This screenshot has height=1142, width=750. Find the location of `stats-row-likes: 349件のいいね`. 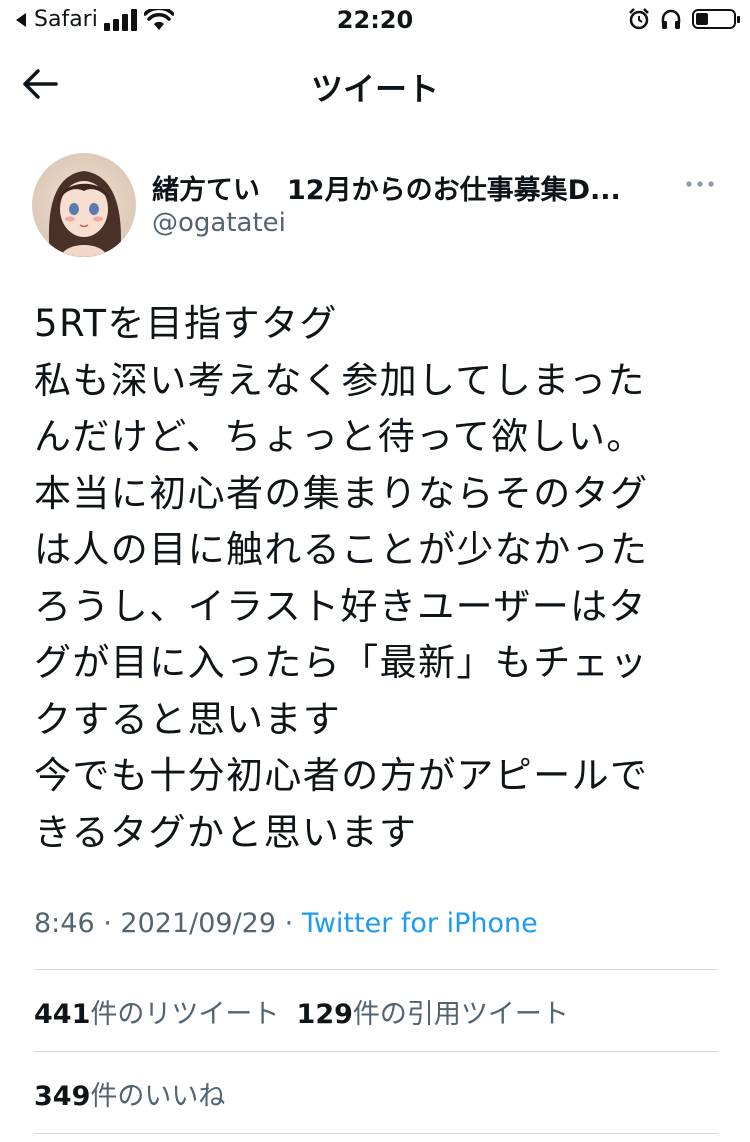

stats-row-likes: 349件のいいね is located at coordinates (129, 1093).